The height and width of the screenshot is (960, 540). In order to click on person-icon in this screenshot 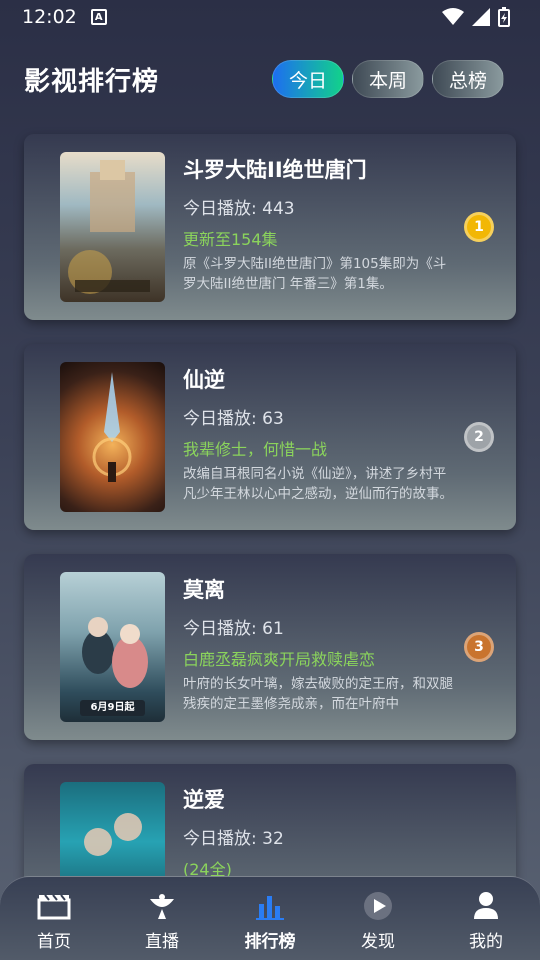, I will do `click(486, 906)`.